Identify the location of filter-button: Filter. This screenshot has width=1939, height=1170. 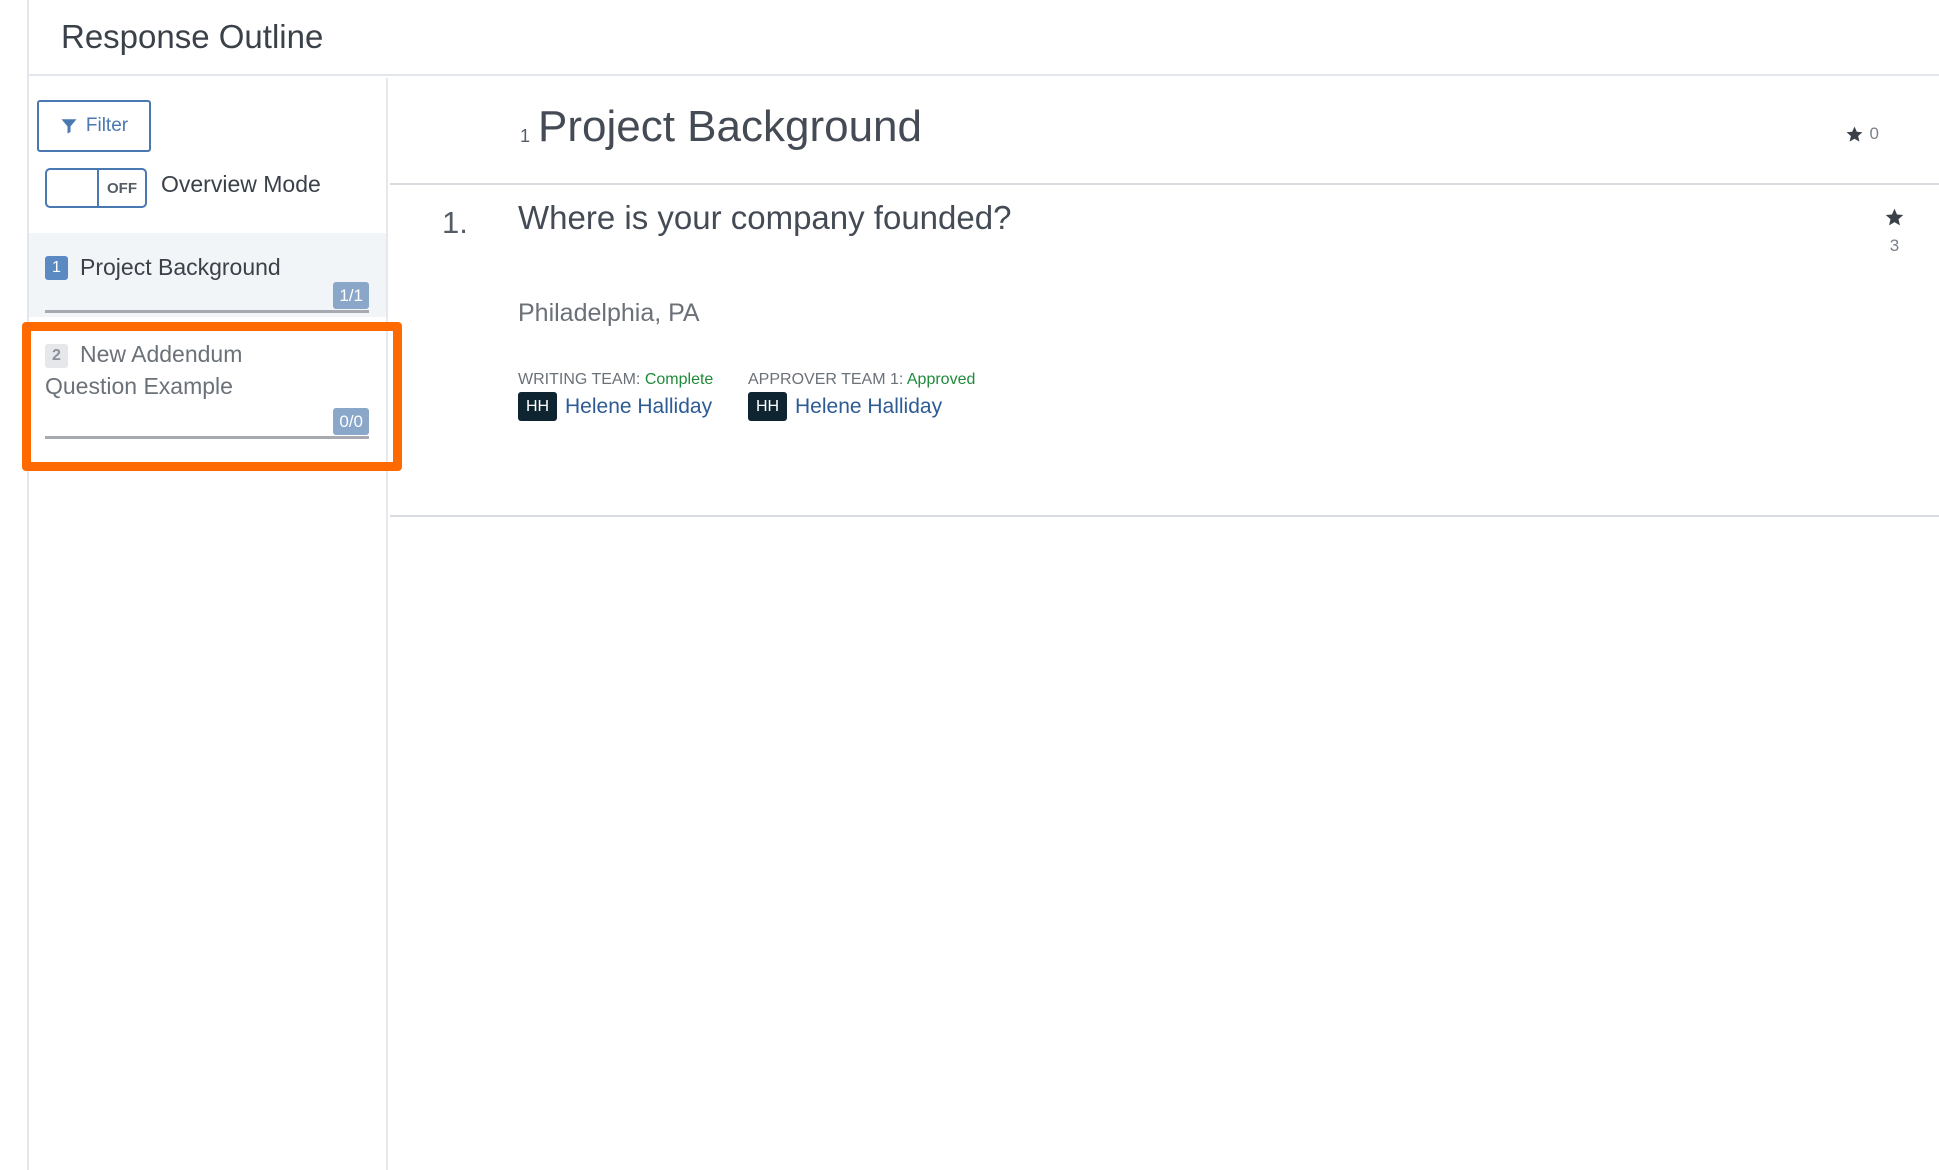
(94, 126).